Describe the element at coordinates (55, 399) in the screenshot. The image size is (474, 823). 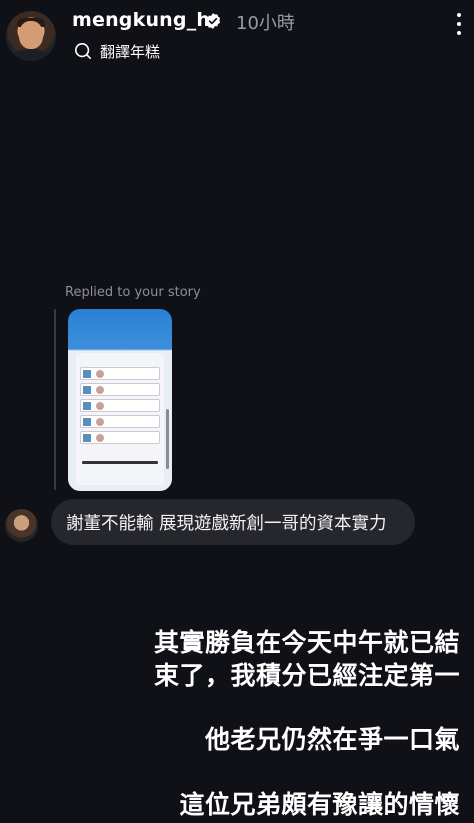
I see `reply-quote-bar` at that location.